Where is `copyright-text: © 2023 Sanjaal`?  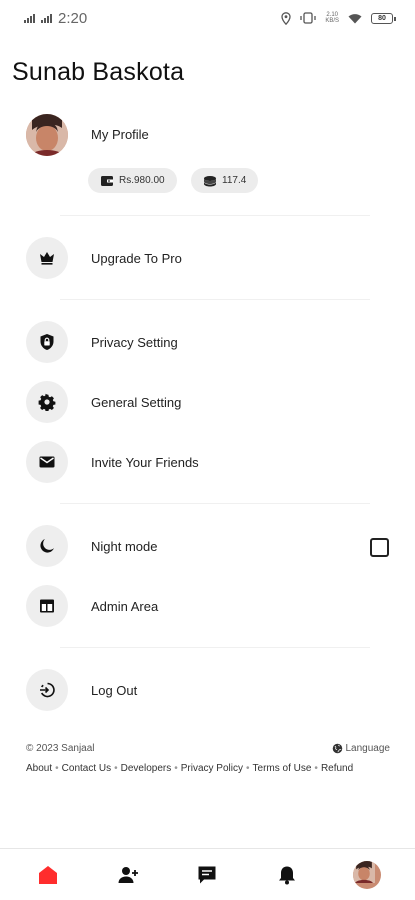
copyright-text: © 2023 Sanjaal is located at coordinates (60, 748).